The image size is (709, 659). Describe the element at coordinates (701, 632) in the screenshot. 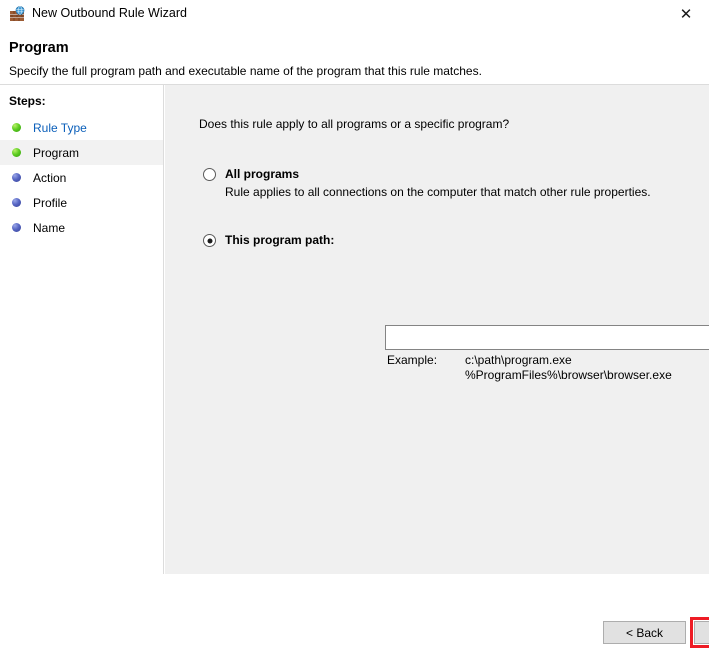

I see `next-button: Next >` at that location.